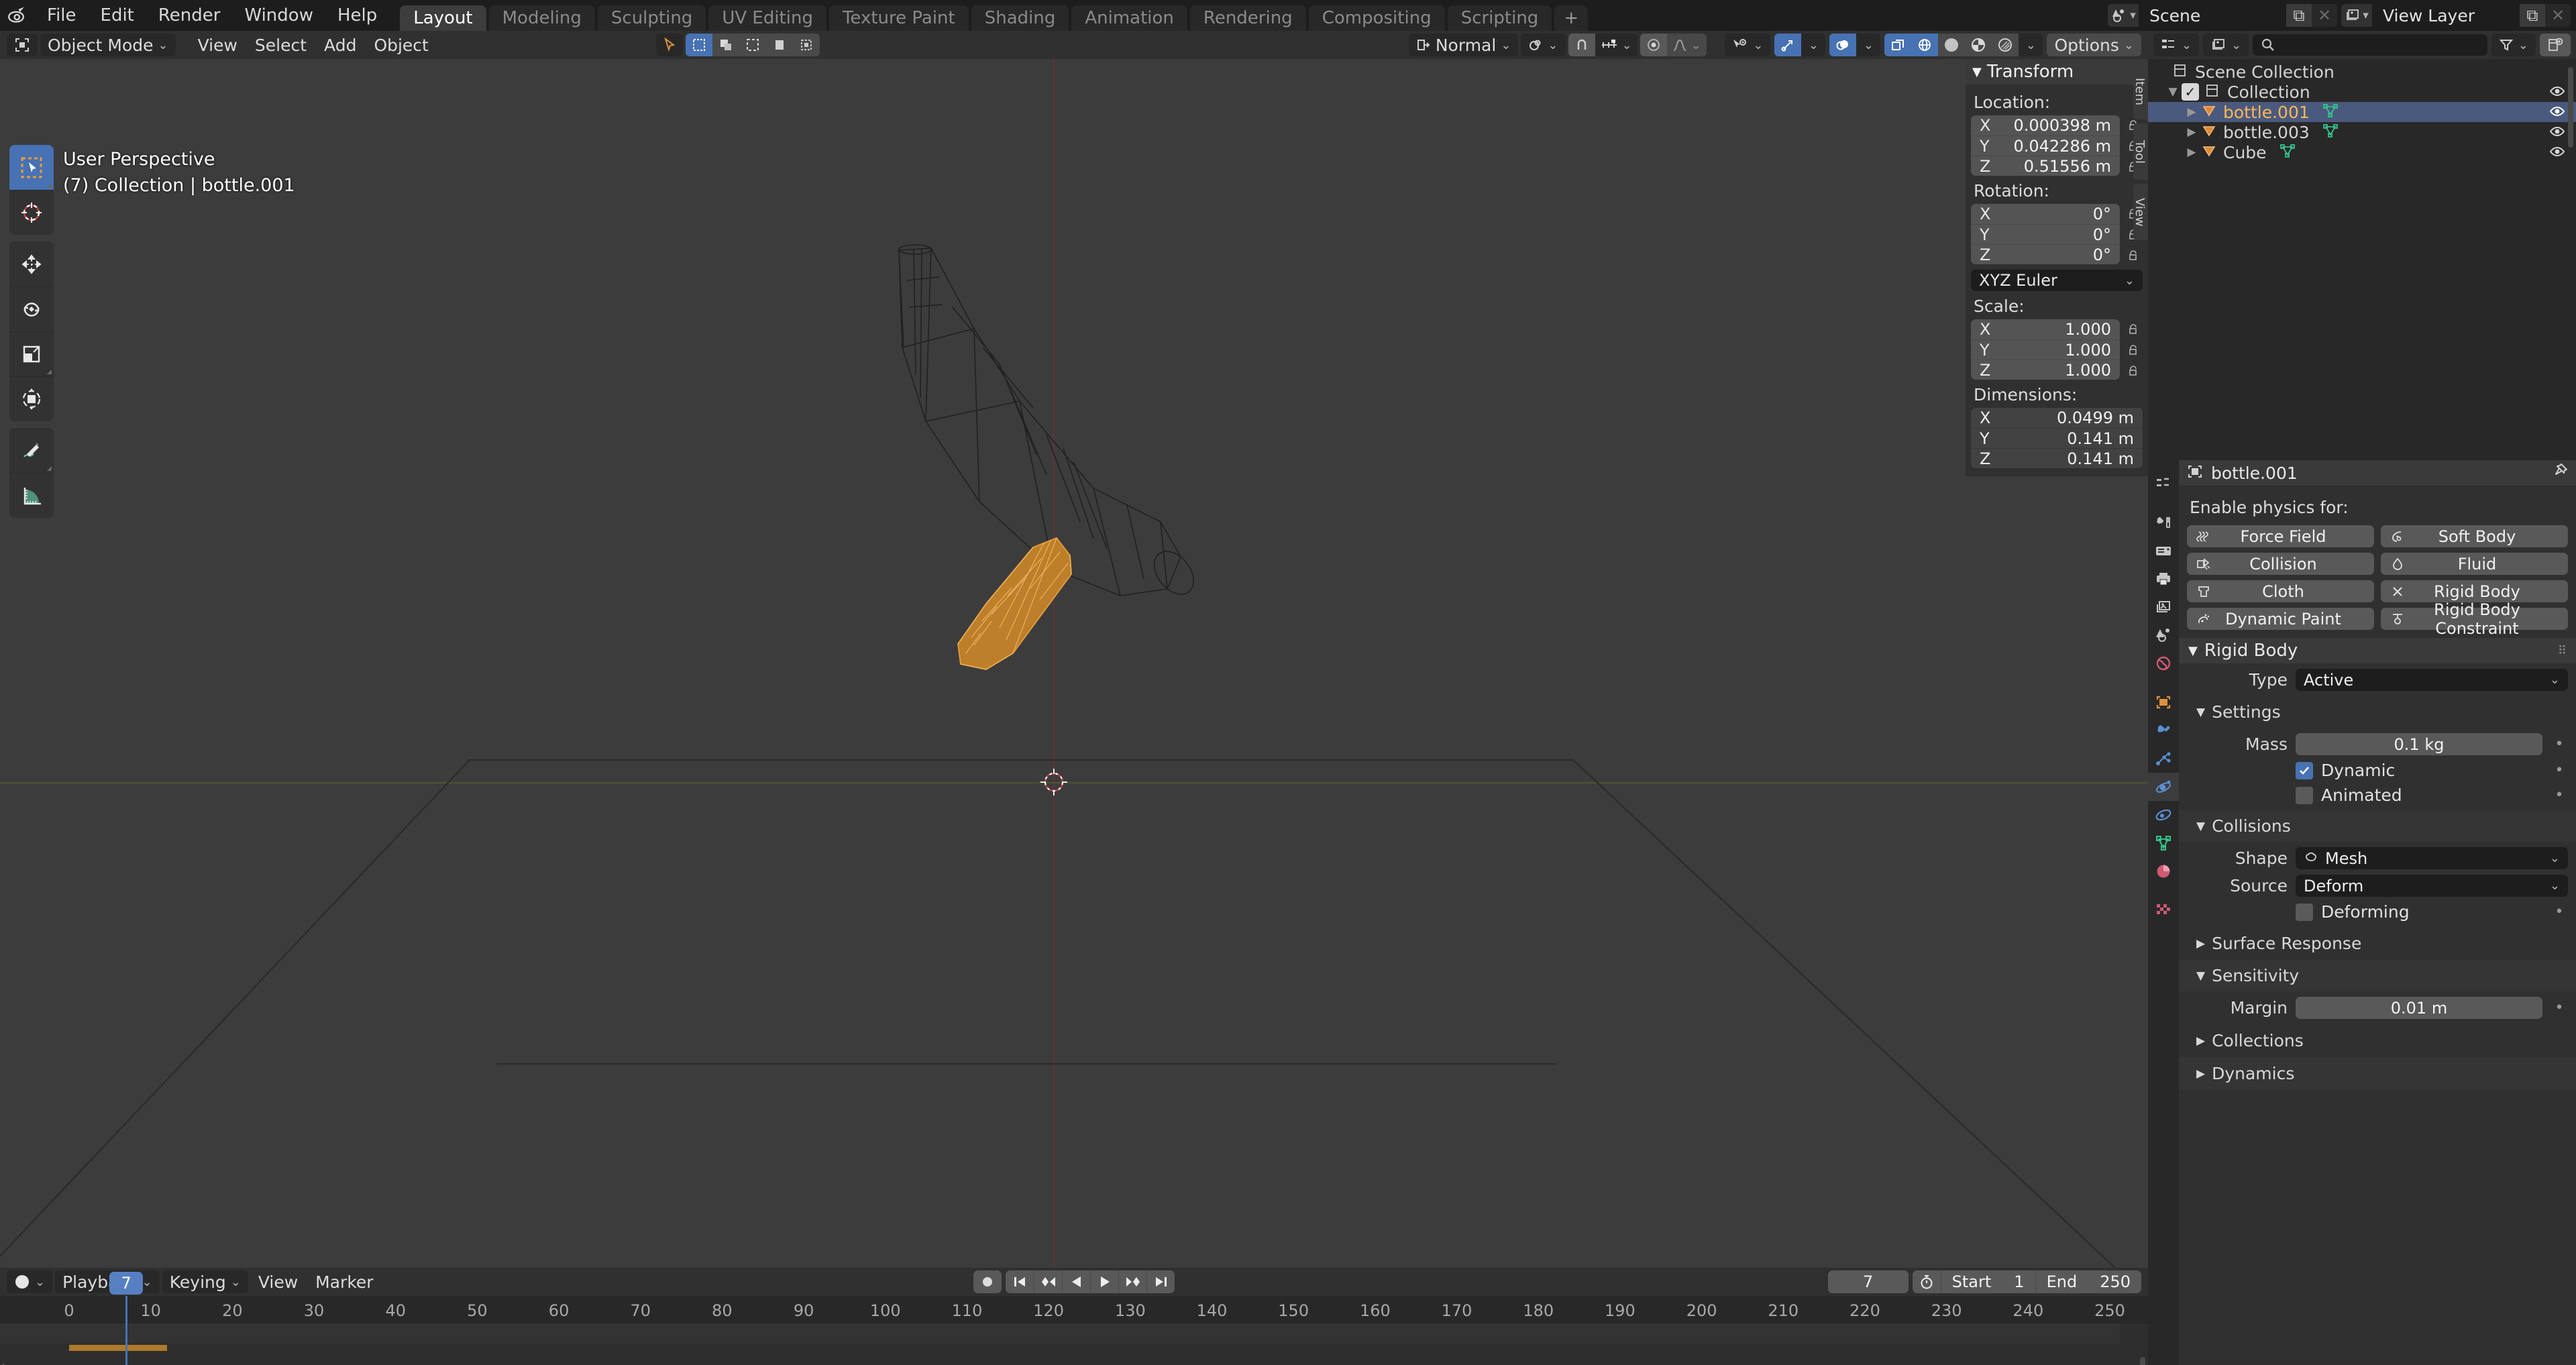  Describe the element at coordinates (2362, 72) in the screenshot. I see `outliner-row-scene-collection: Scene Collection` at that location.